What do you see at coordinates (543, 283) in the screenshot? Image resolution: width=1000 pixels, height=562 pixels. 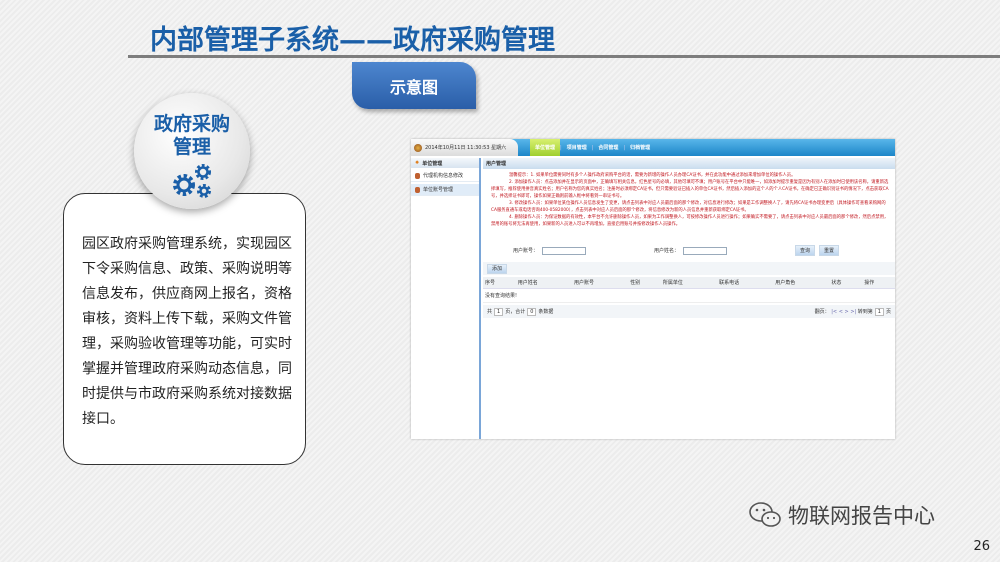 I see `col-header: 用户姓名` at bounding box center [543, 283].